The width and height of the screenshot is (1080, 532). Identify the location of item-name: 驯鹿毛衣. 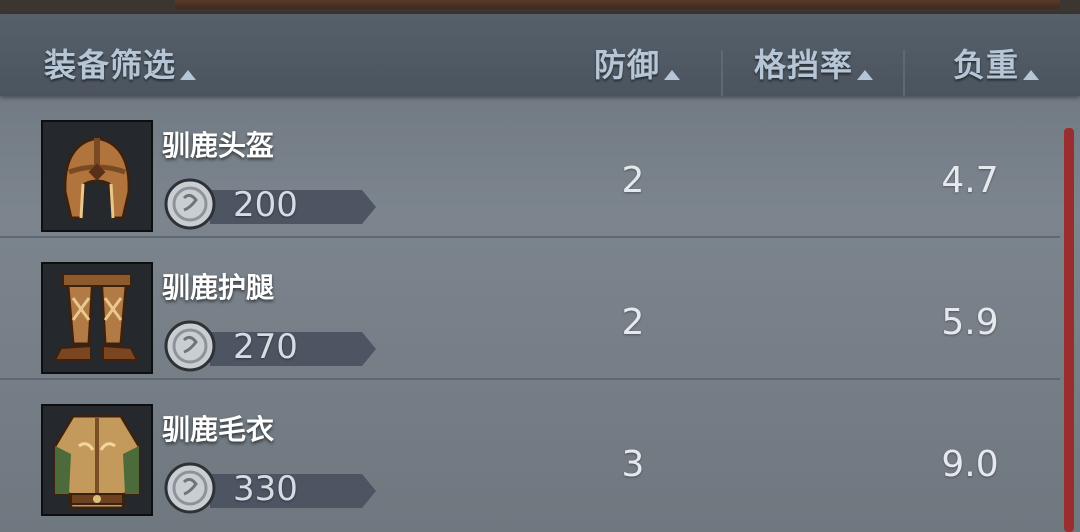
(218, 429).